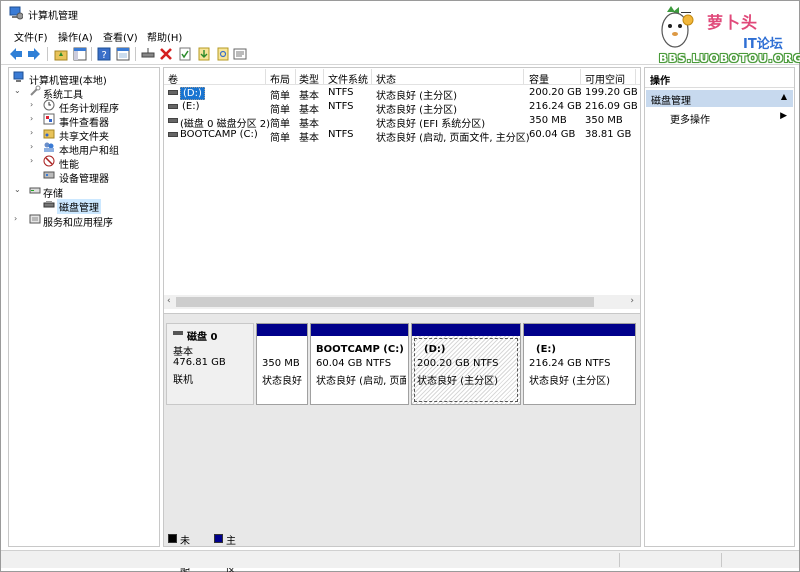 This screenshot has width=800, height=572. I want to click on disk-0-info: 磁盘 0 基本 476.81 GB 联机, so click(210, 364).